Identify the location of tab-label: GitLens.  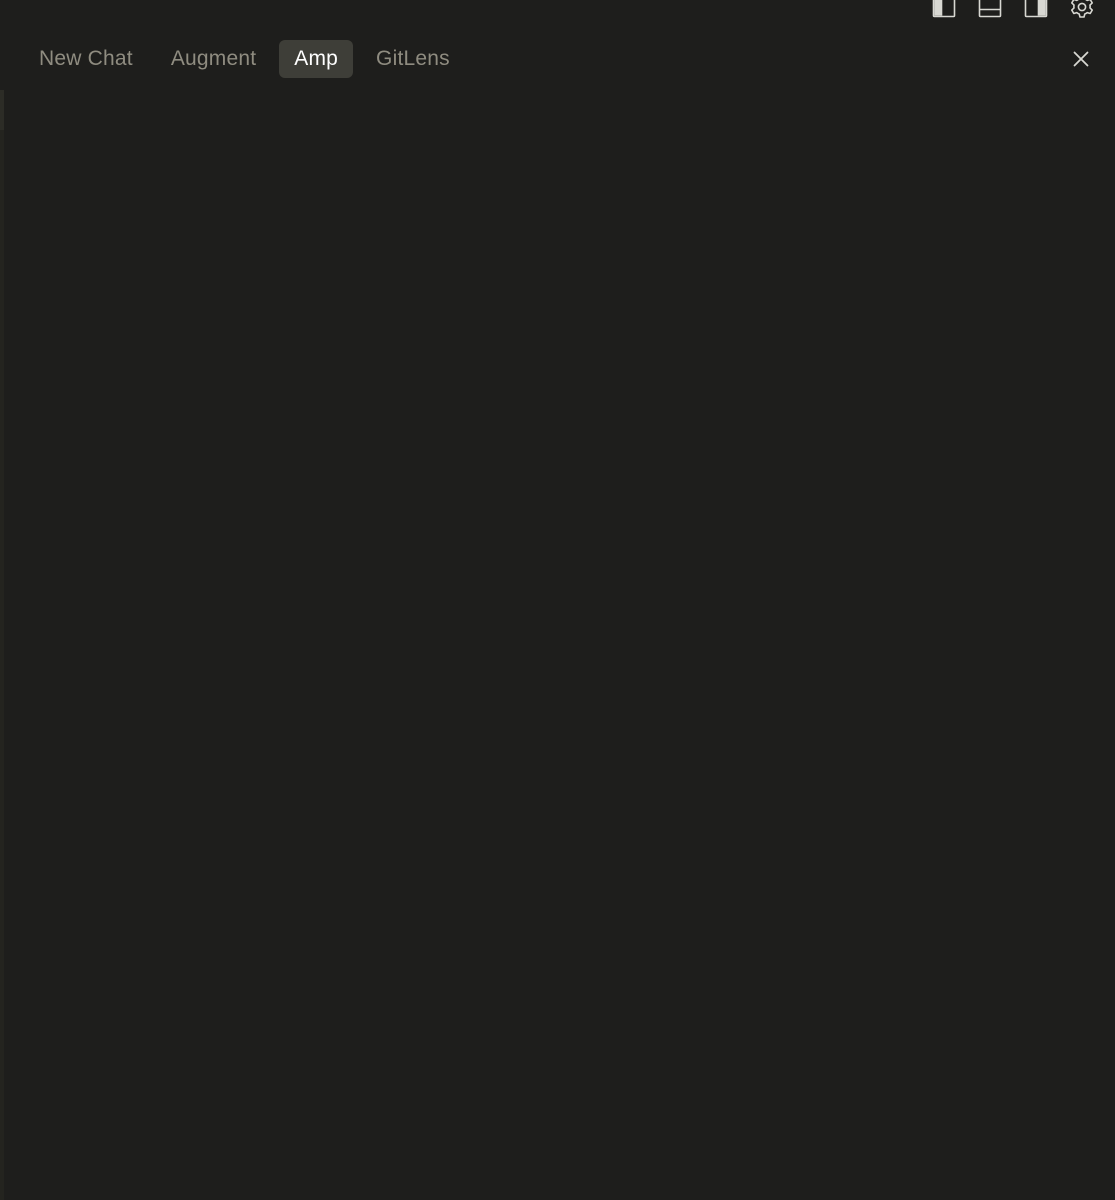
(413, 58).